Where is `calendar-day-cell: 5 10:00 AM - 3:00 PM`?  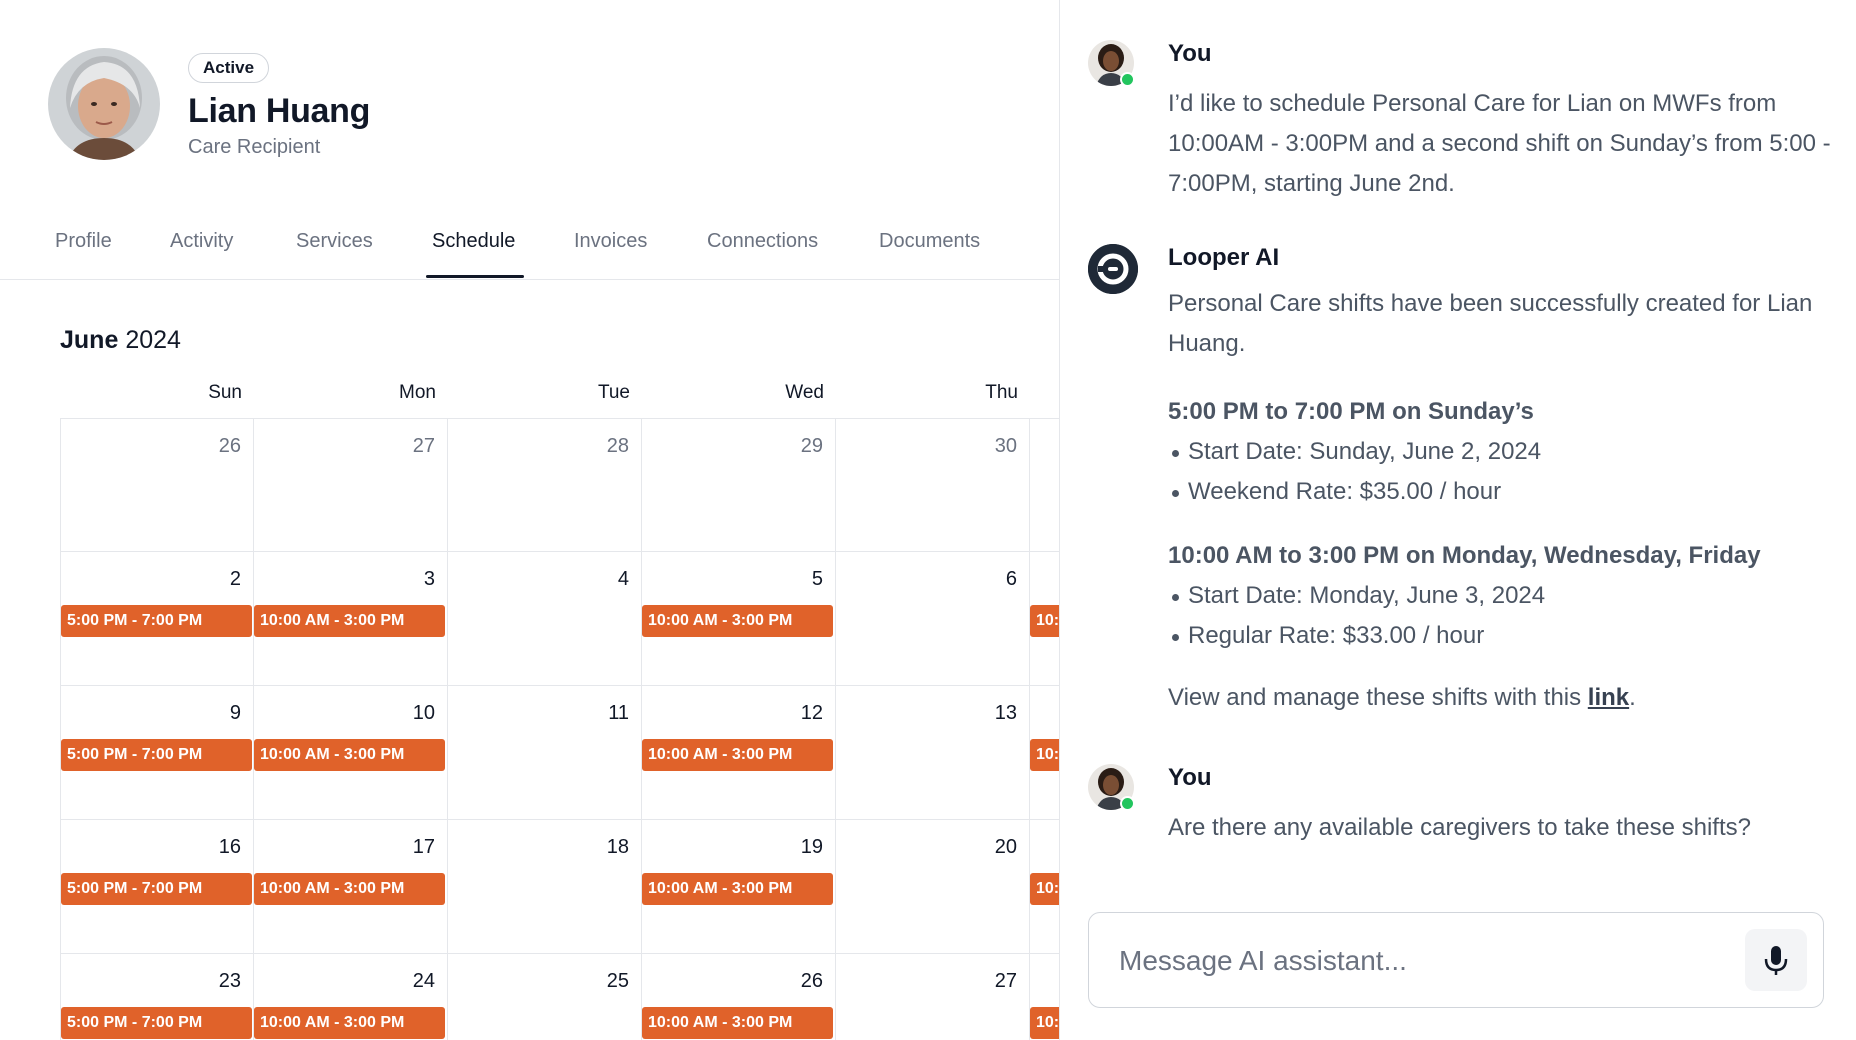 calendar-day-cell: 5 10:00 AM - 3:00 PM is located at coordinates (739, 619).